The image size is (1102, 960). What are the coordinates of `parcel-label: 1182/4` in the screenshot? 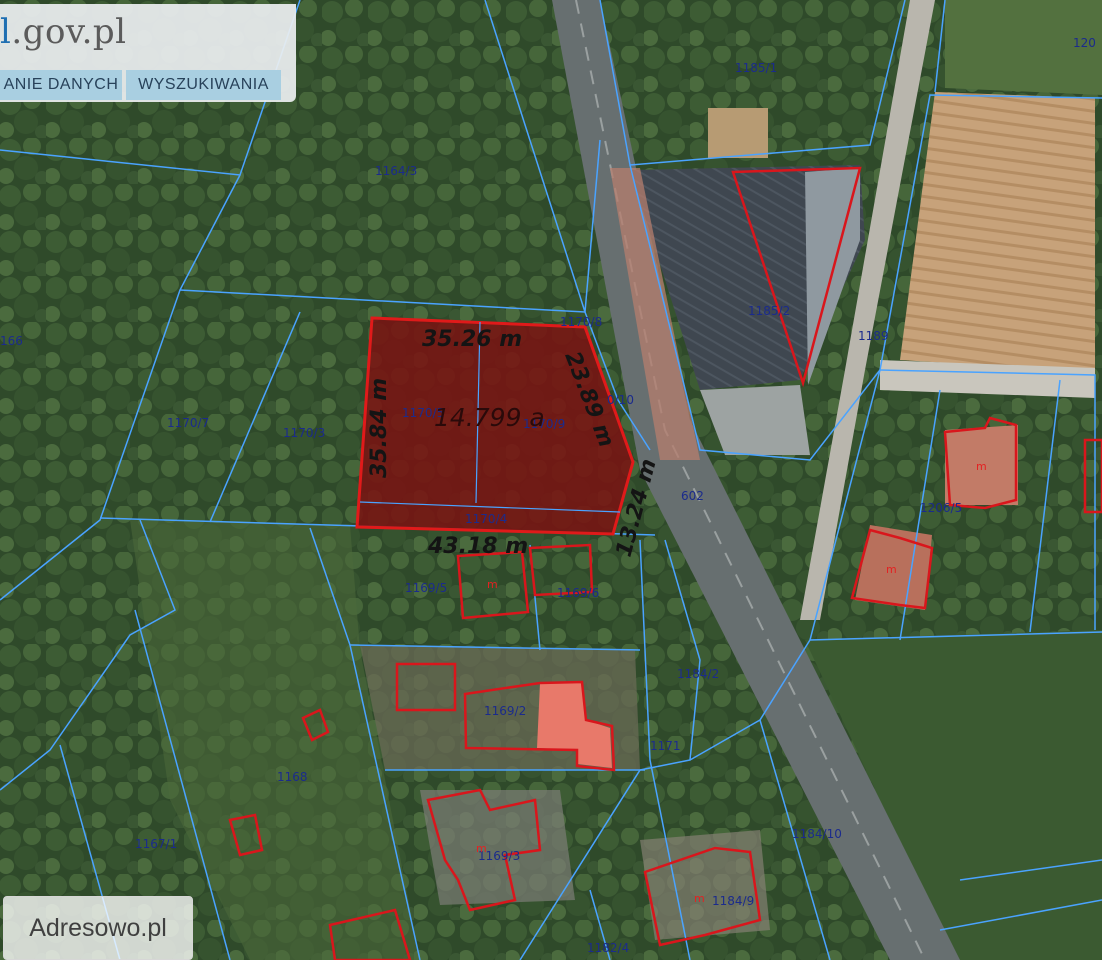 It's located at (608, 948).